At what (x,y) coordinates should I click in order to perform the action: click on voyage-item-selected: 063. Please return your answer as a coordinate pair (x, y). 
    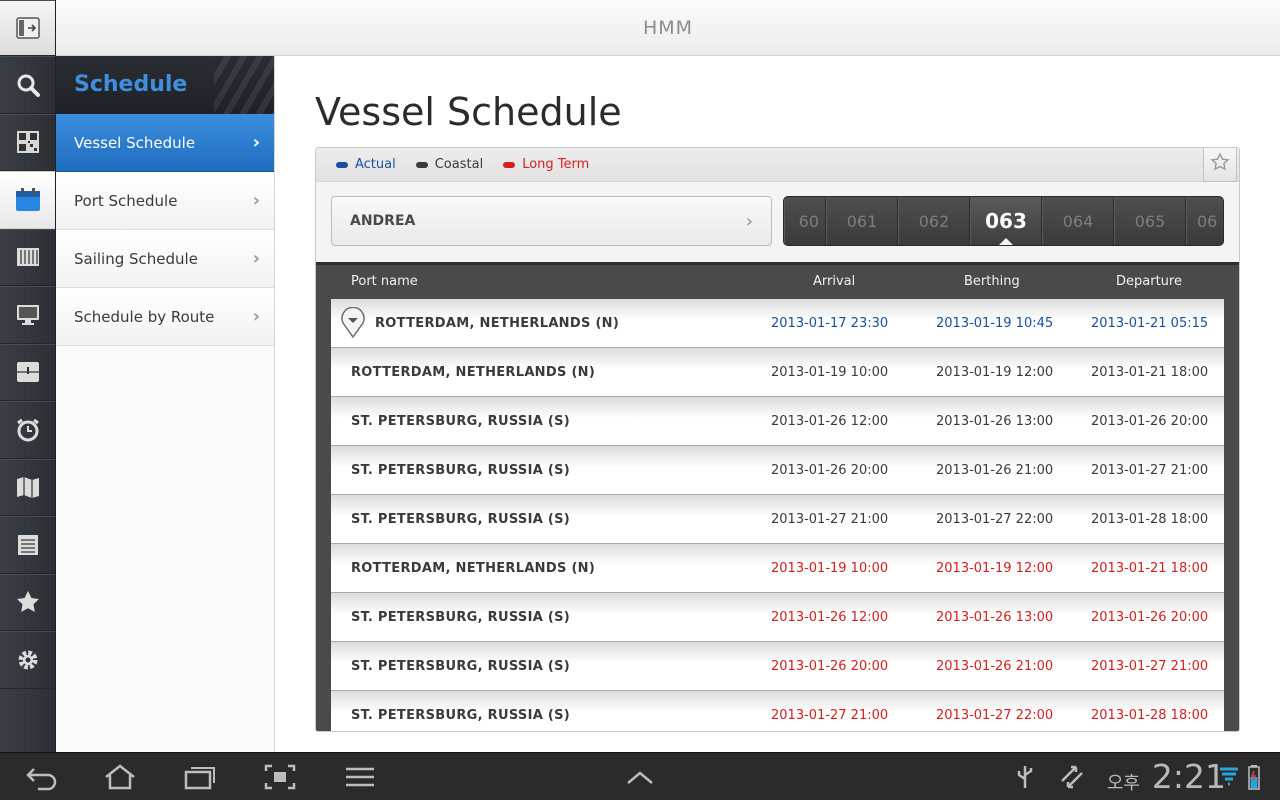
    Looking at the image, I should click on (1006, 221).